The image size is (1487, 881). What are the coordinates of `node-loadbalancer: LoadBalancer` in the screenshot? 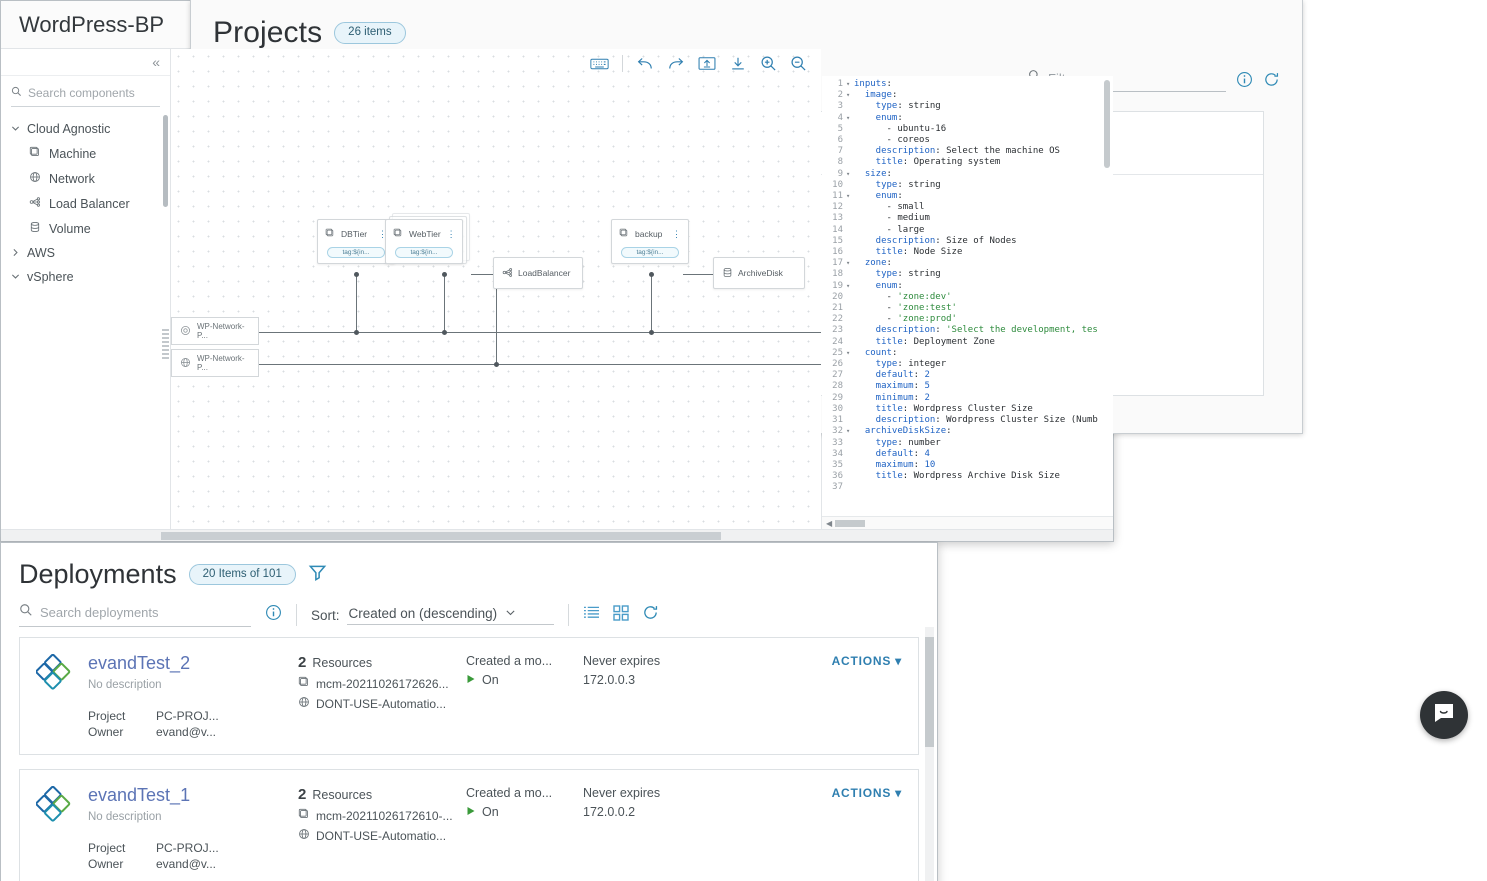 It's located at (538, 273).